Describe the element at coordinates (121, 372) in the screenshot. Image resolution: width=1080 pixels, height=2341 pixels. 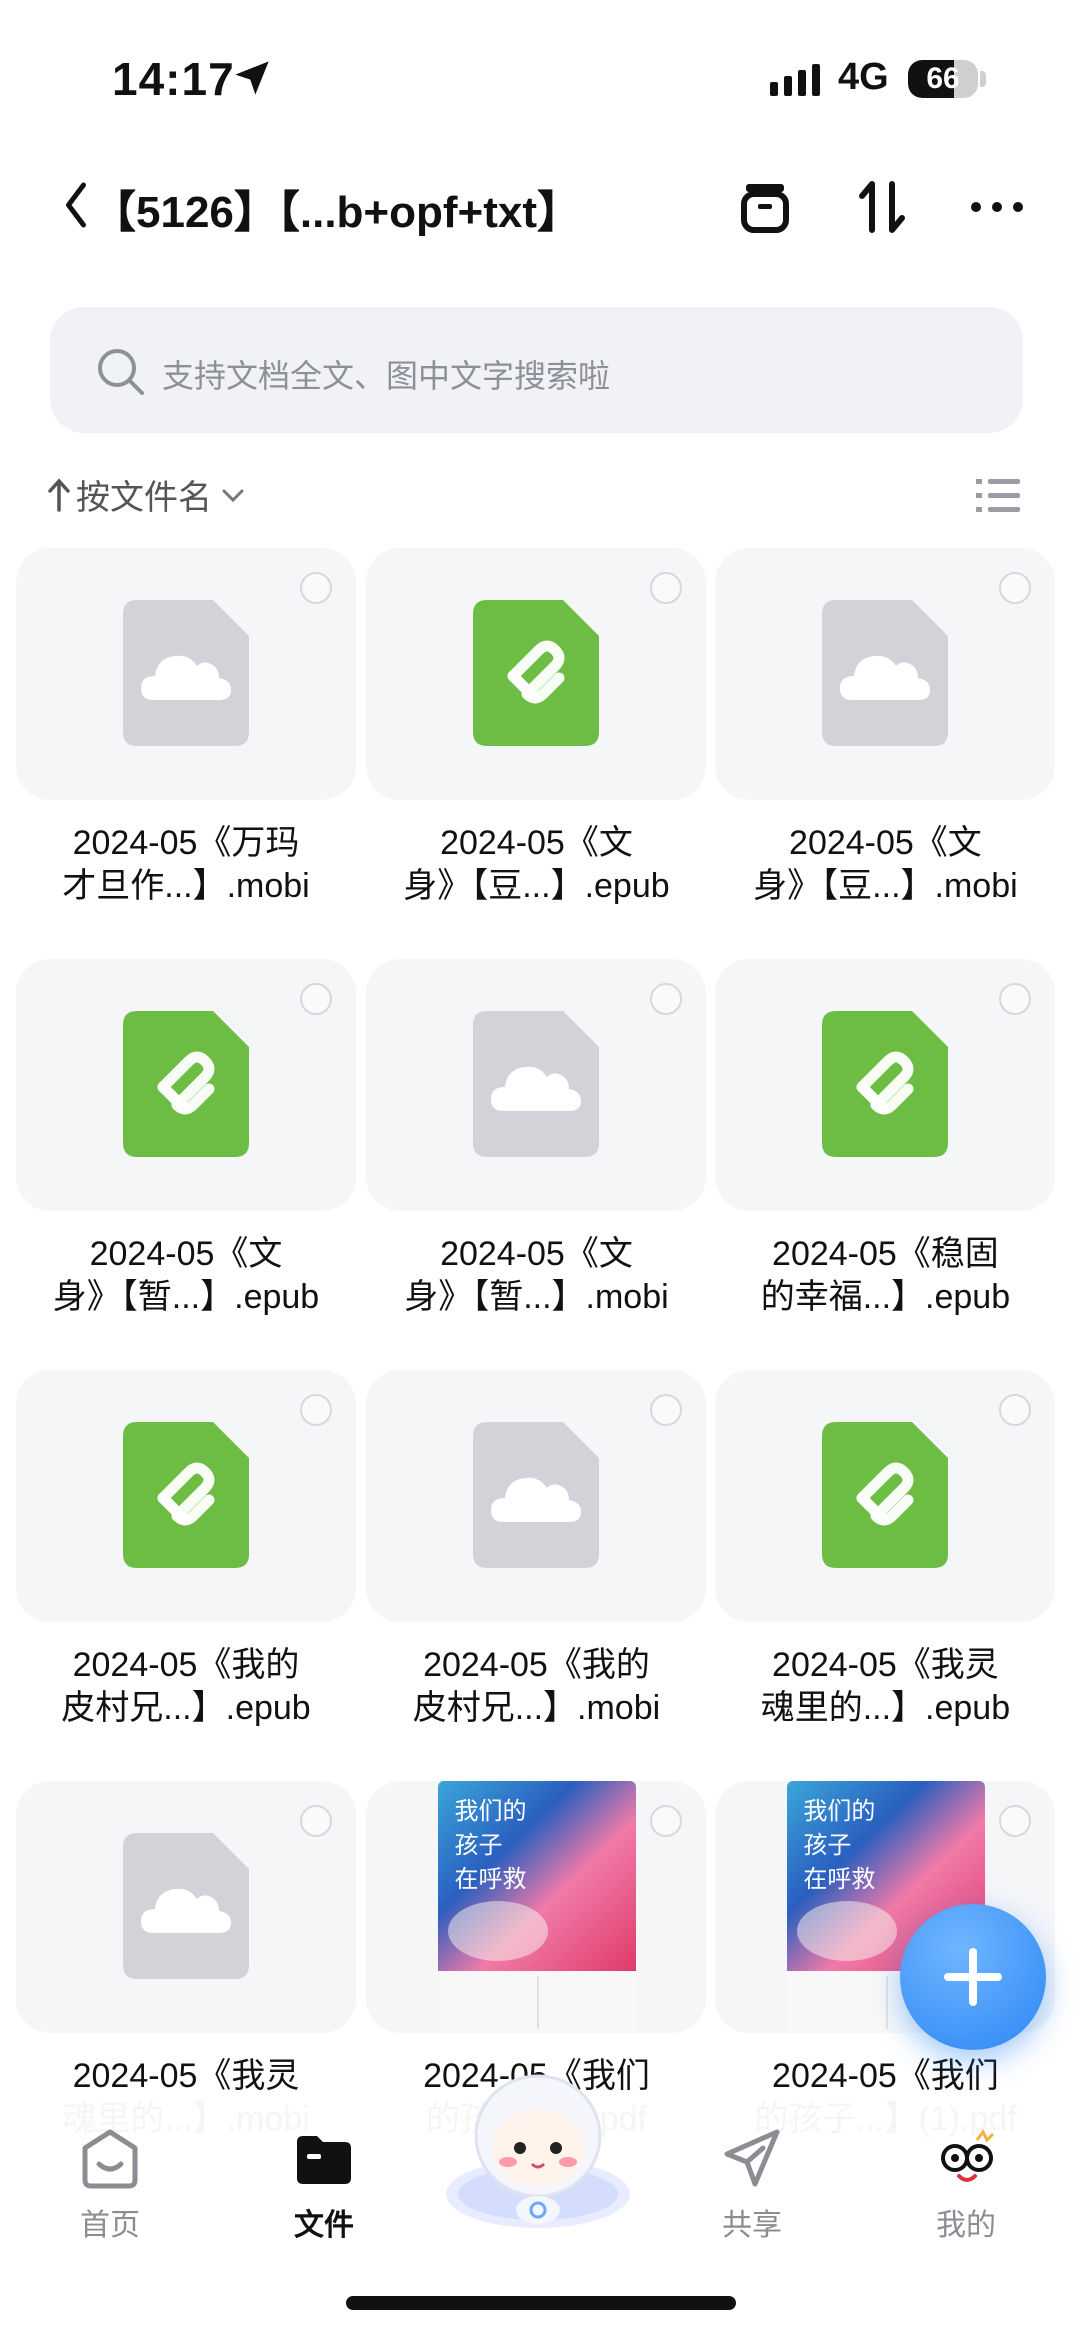
I see `search-icon` at that location.